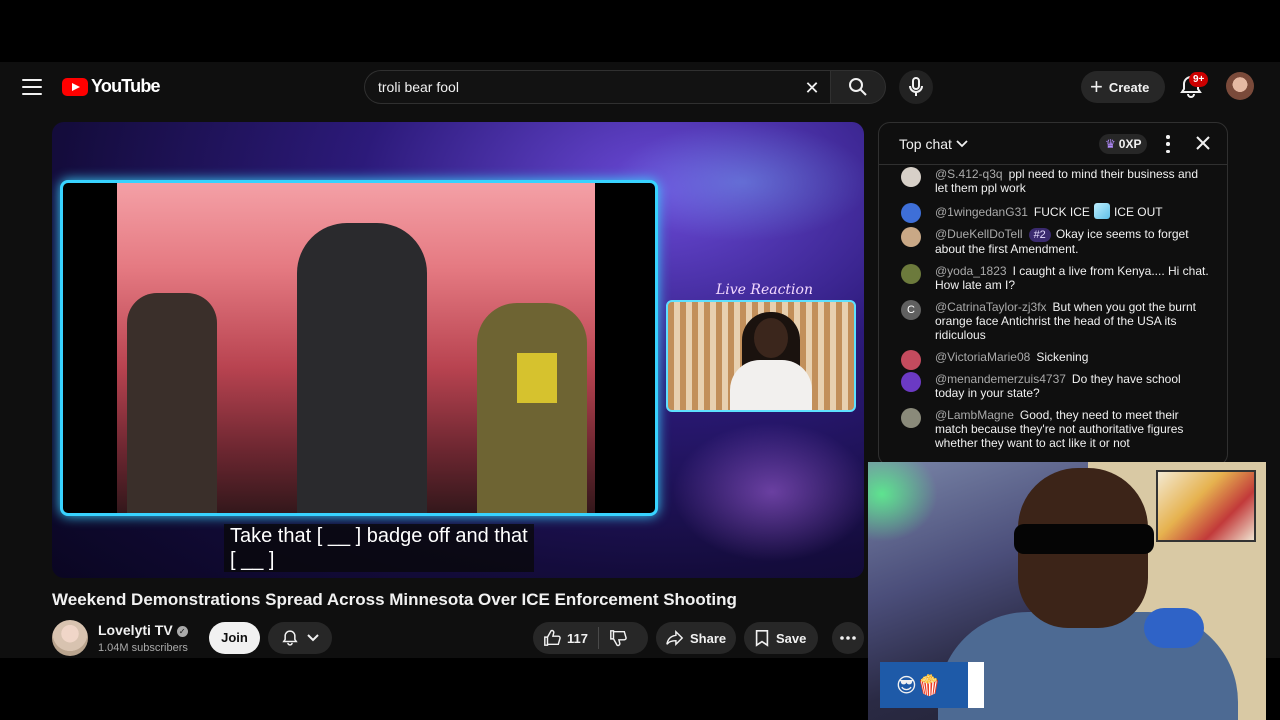 This screenshot has height=720, width=1280. Describe the element at coordinates (1096, 86) in the screenshot. I see `plus-icon: +` at that location.